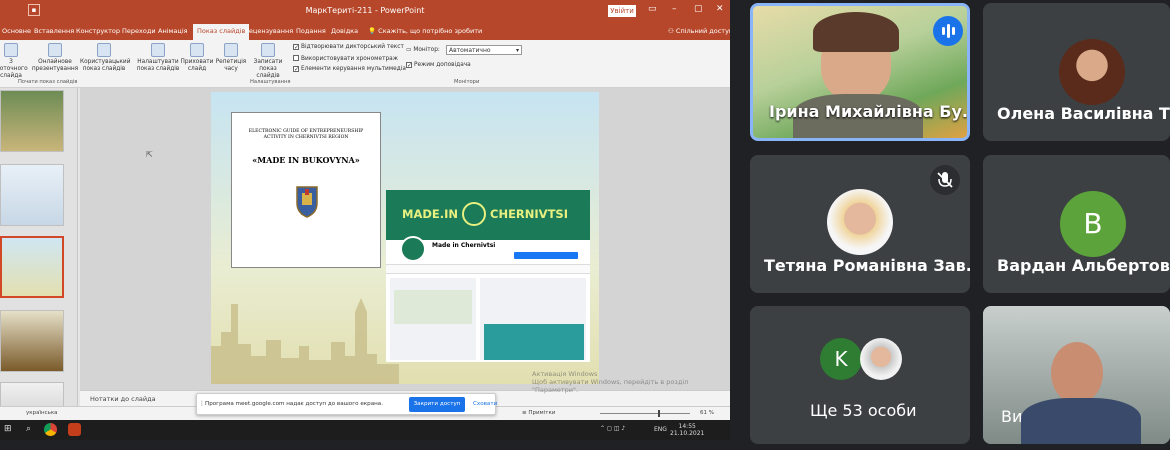  I want to click on participant-tile: Олена Василівна Тре, so click(1076, 72).